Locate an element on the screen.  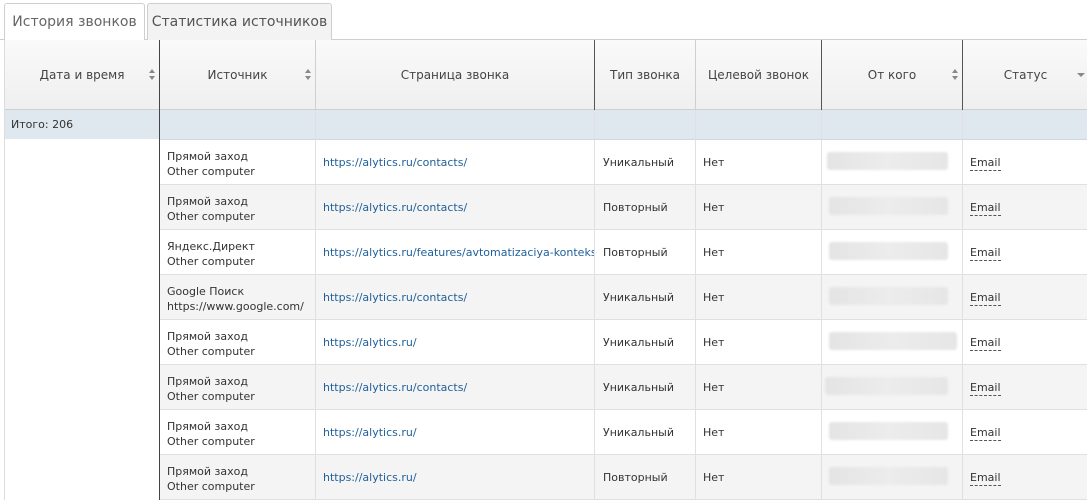
col-header-source: Источник is located at coordinates (238, 75).